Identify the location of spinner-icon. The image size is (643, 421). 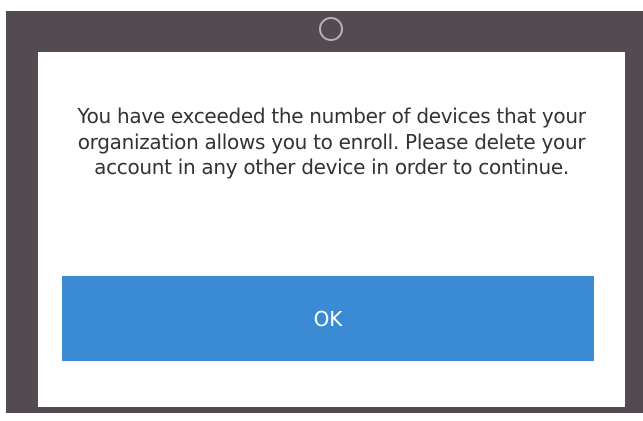
(331, 29).